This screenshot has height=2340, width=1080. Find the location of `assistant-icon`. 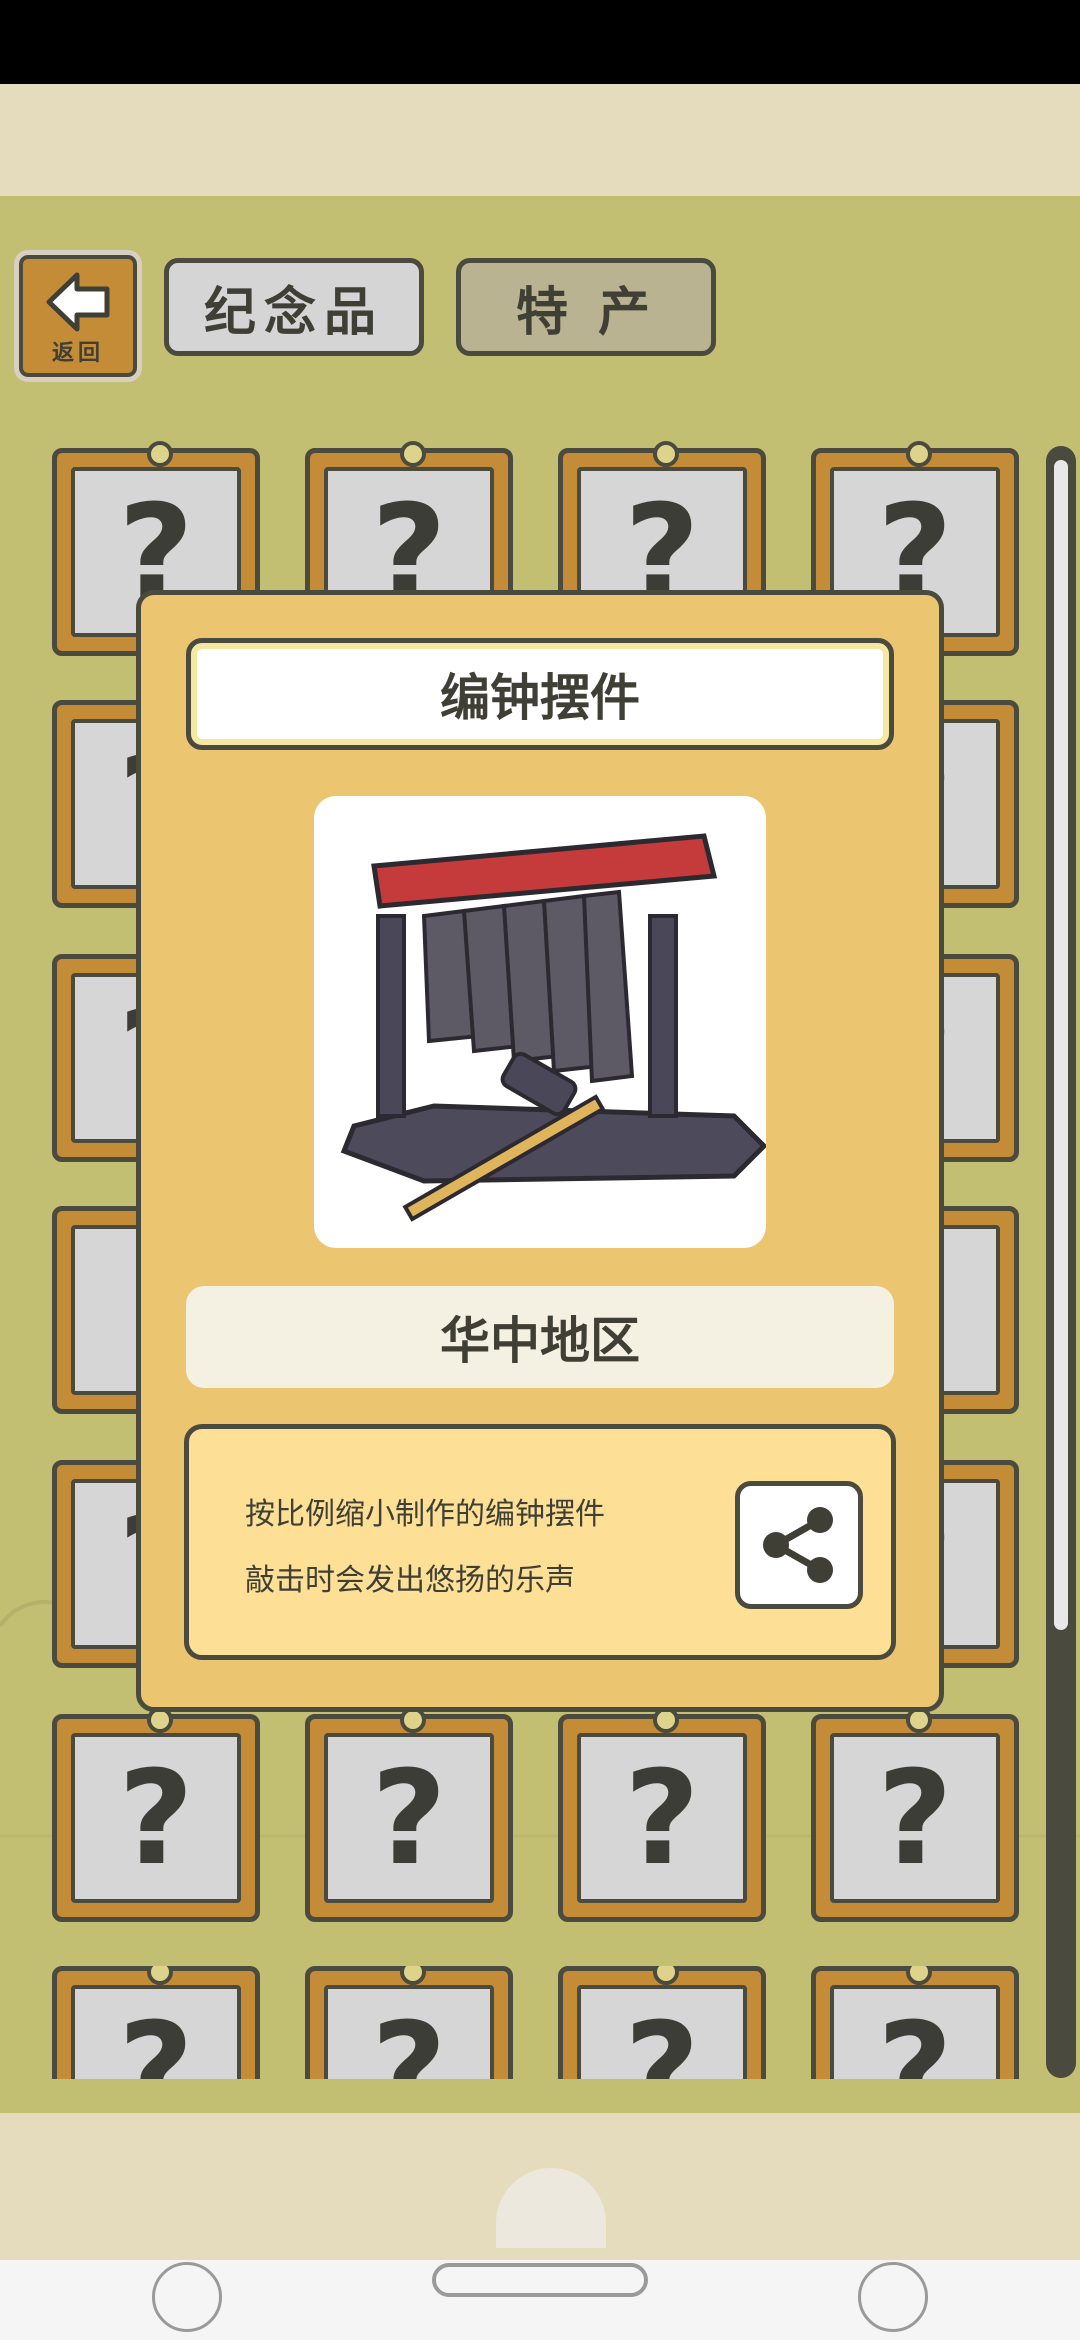

assistant-icon is located at coordinates (893, 2297).